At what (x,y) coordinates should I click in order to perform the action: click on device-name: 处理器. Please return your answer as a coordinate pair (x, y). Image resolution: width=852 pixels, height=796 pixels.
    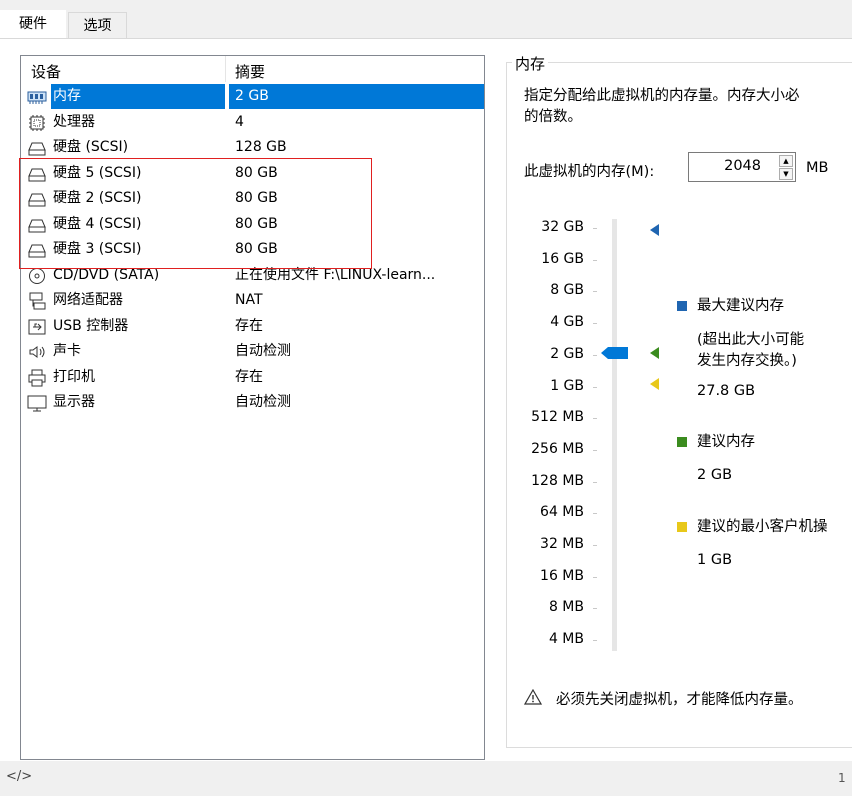
    Looking at the image, I should click on (74, 121).